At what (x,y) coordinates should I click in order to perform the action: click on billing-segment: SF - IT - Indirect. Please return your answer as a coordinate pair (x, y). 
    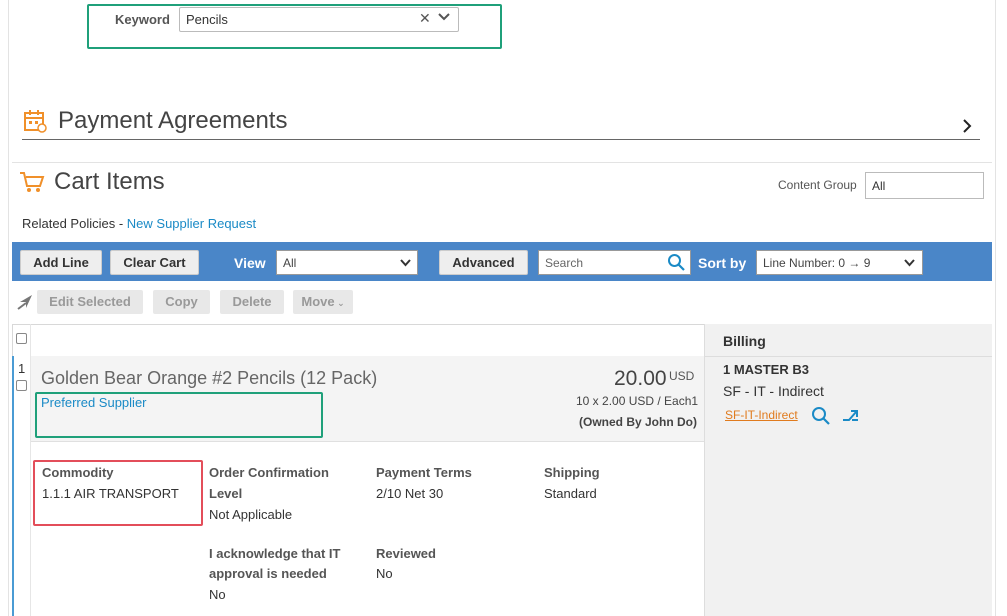
    Looking at the image, I should click on (773, 391).